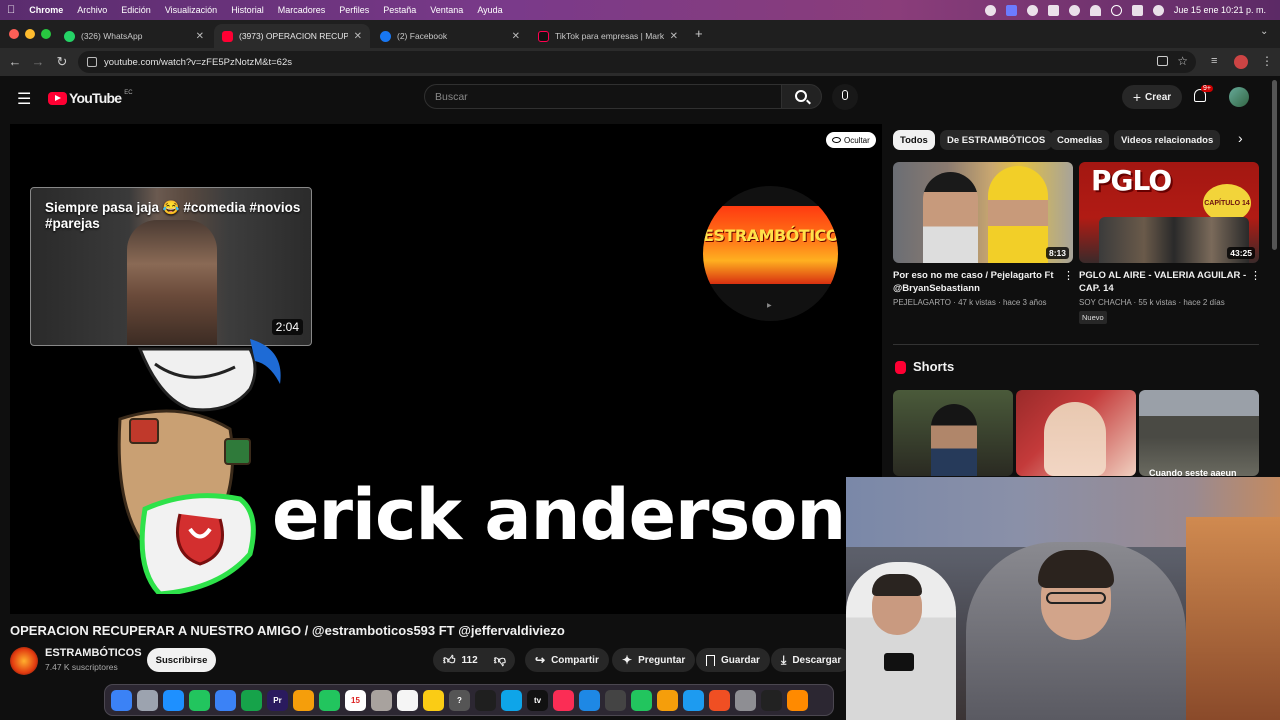  I want to click on more-menu-icon: ⋮, so click(1267, 61).